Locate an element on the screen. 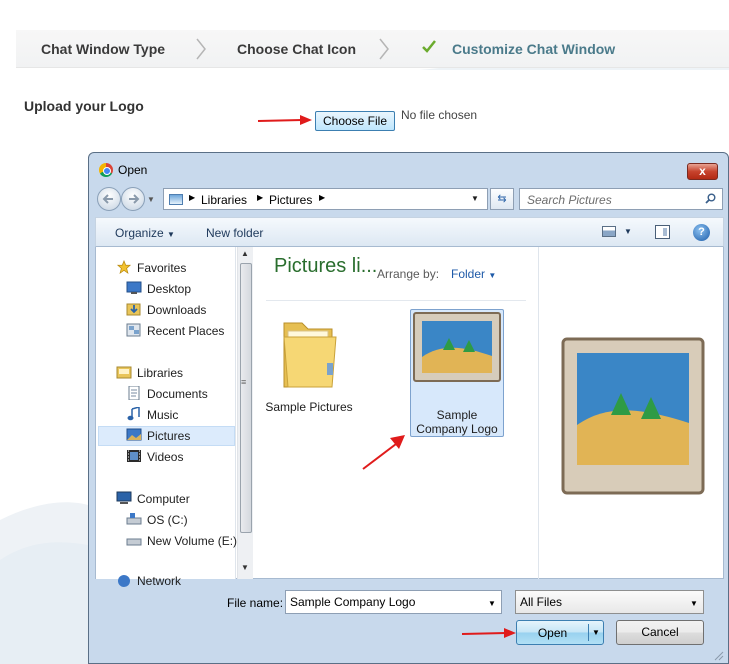 Image resolution: width=729 pixels, height=664 pixels. upload-logo-label: Upload your Logo is located at coordinates (84, 106).